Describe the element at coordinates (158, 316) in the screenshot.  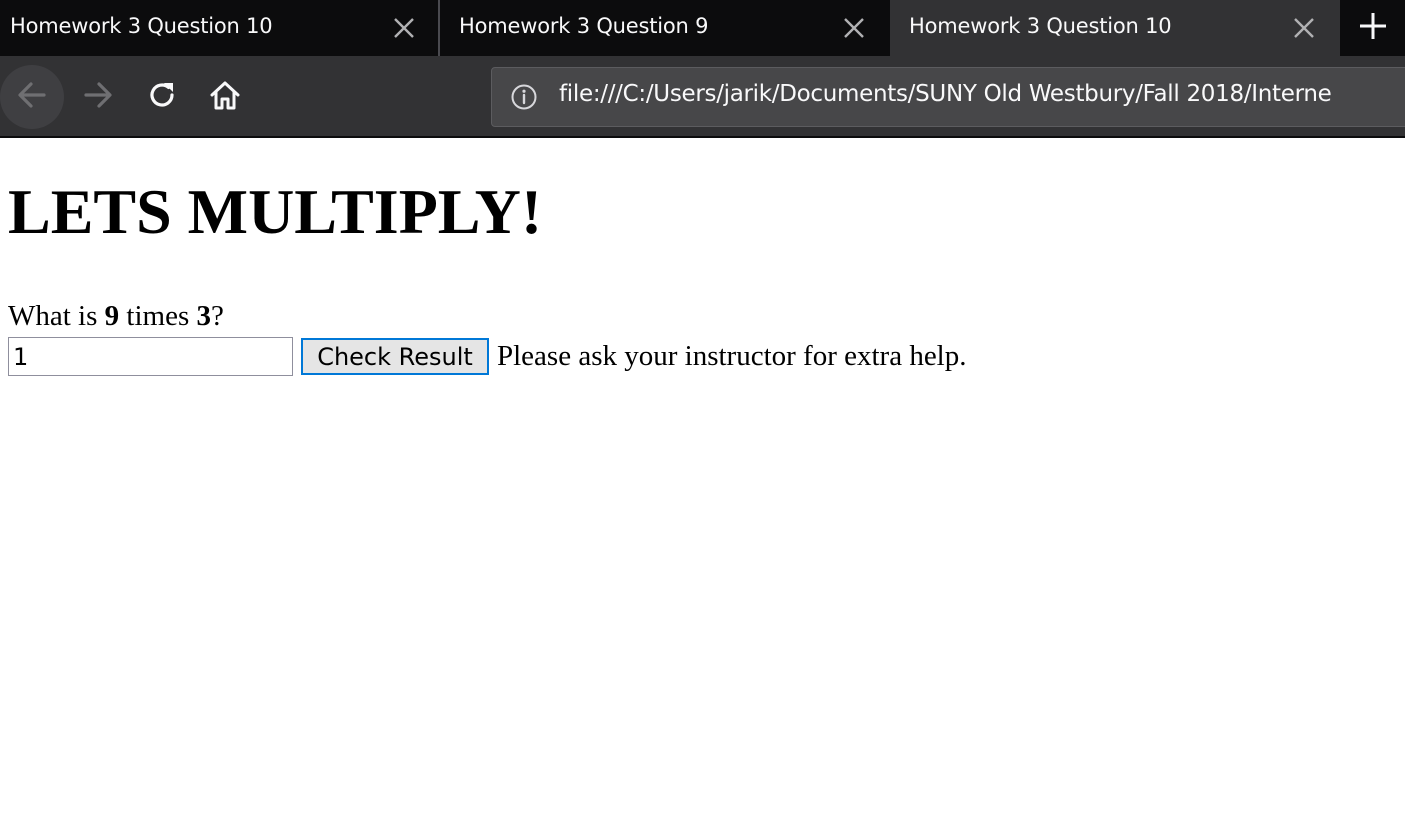
I see `question-middle: times` at that location.